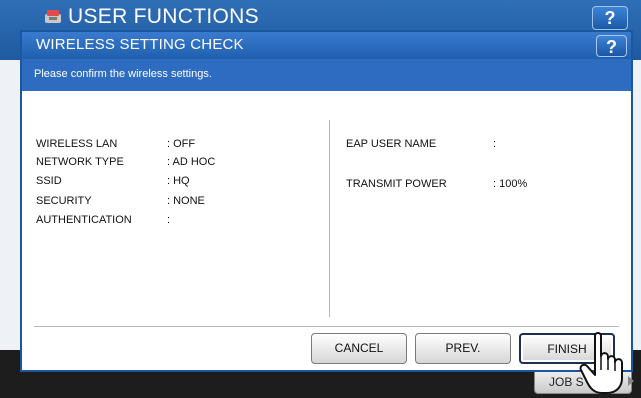  What do you see at coordinates (123, 74) in the screenshot?
I see `dialog-message: Please confirm the wireless settings.` at bounding box center [123, 74].